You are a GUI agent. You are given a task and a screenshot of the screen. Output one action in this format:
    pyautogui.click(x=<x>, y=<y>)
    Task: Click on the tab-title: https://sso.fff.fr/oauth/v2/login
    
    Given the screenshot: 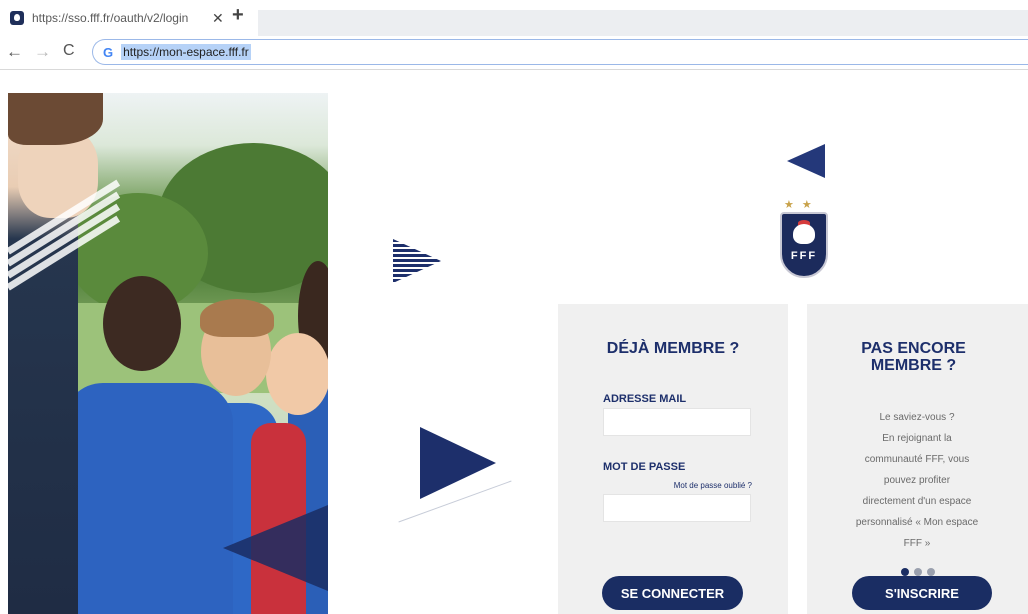 What is the action you would take?
    pyautogui.click(x=110, y=18)
    